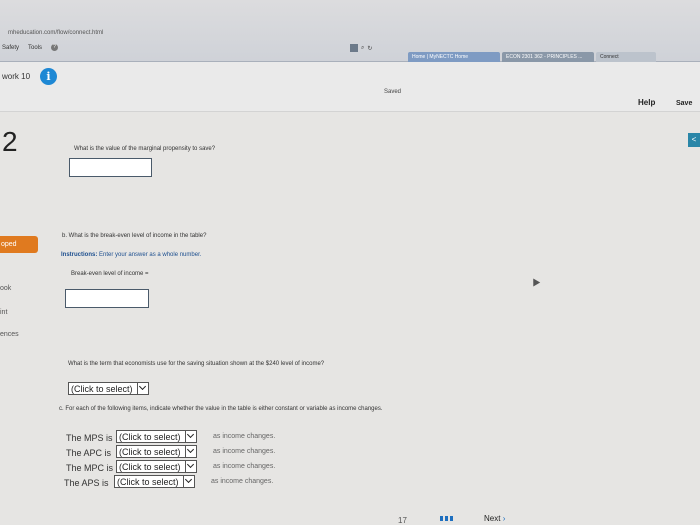 The image size is (700, 525). Describe the element at coordinates (148, 481) in the screenshot. I see `aps-select-value: (Click to select)` at that location.